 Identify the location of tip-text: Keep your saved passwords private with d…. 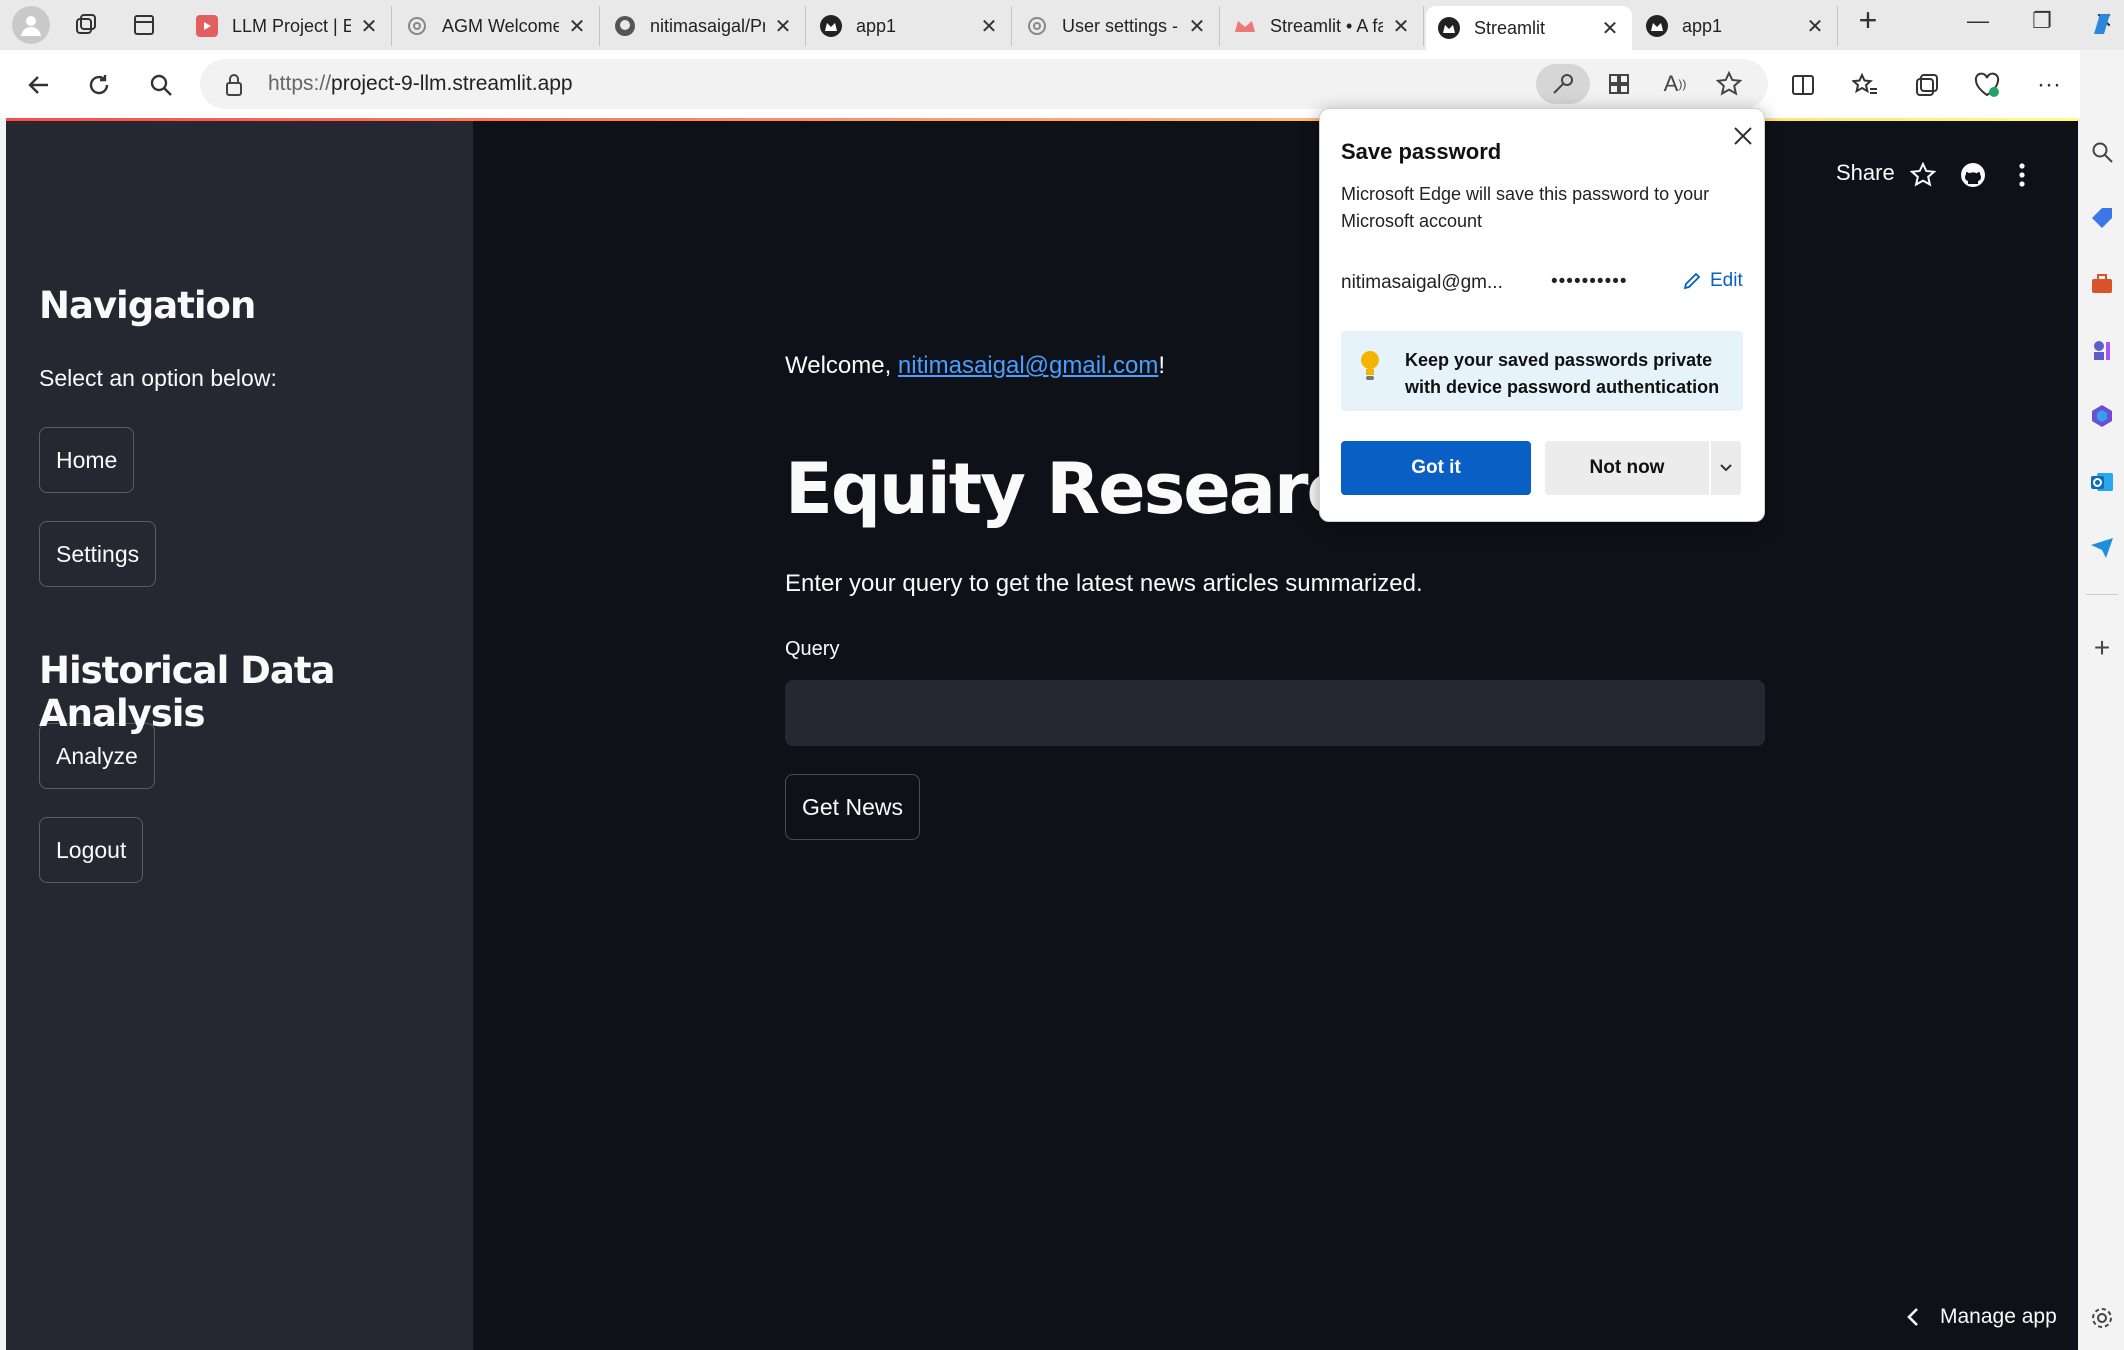
(1562, 373).